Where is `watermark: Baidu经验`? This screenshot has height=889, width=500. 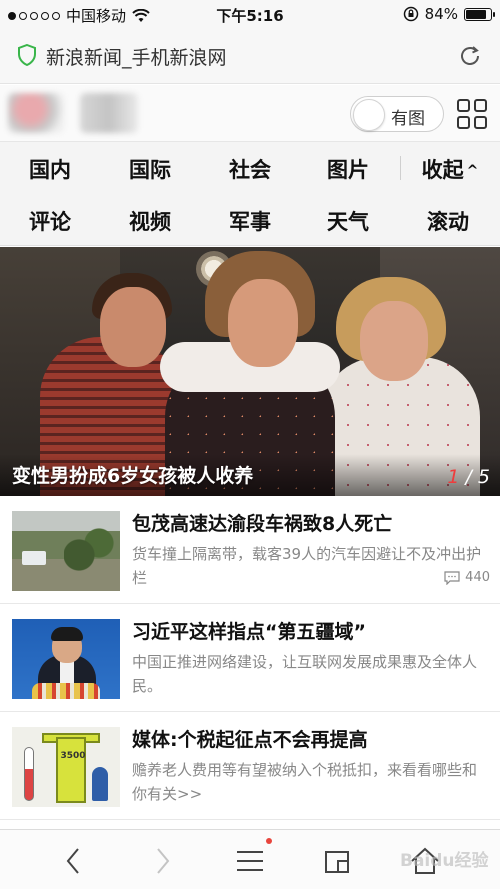
watermark: Baidu经验 is located at coordinates (444, 861).